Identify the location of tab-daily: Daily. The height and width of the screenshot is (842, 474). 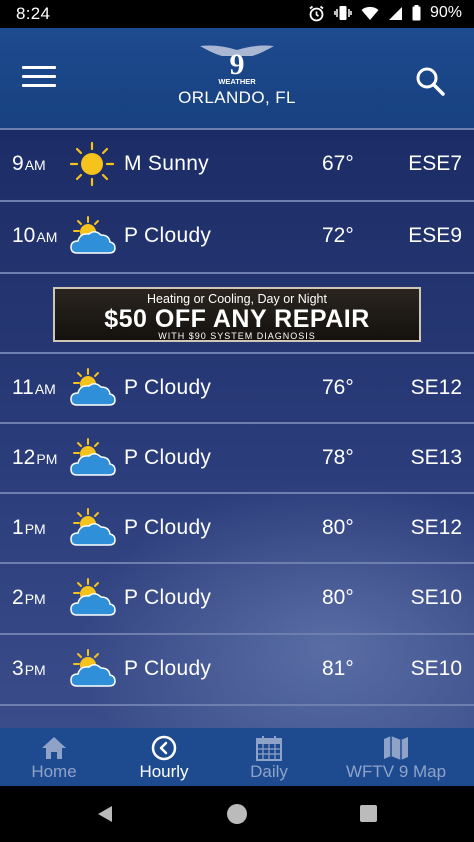
(269, 757).